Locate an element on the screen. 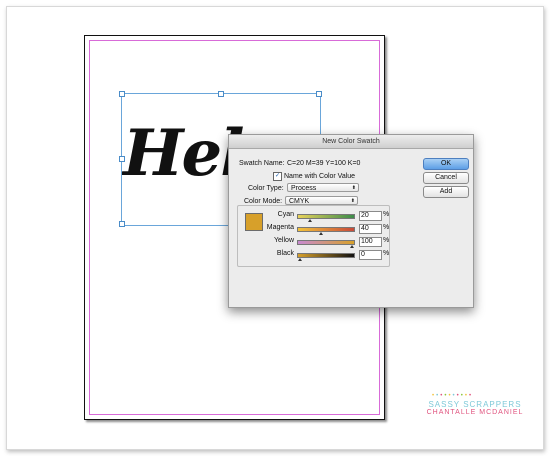 The width and height of the screenshot is (550, 456). magenta-input: 40 is located at coordinates (370, 229).